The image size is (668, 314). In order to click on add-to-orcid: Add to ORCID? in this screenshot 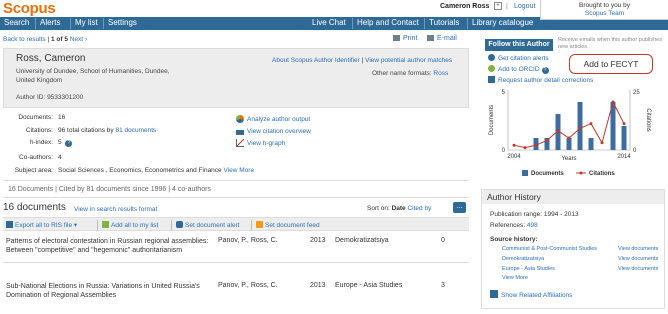, I will do `click(518, 69)`.